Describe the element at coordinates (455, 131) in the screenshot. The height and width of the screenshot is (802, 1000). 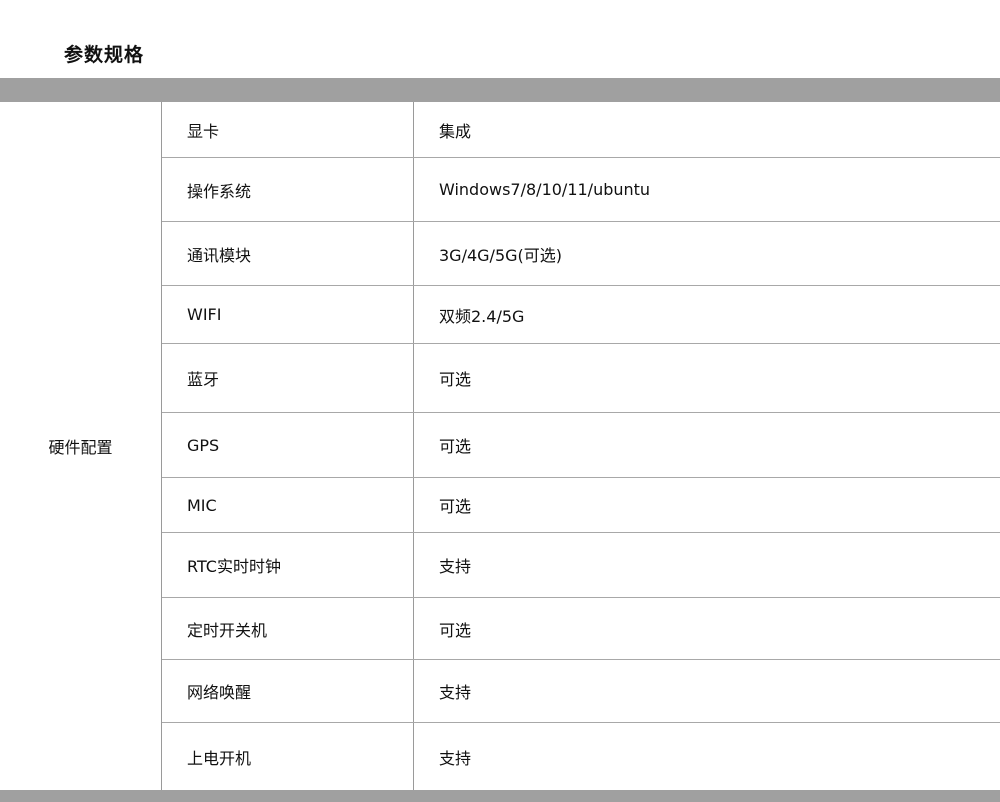
I see `spec-value: 集成` at that location.